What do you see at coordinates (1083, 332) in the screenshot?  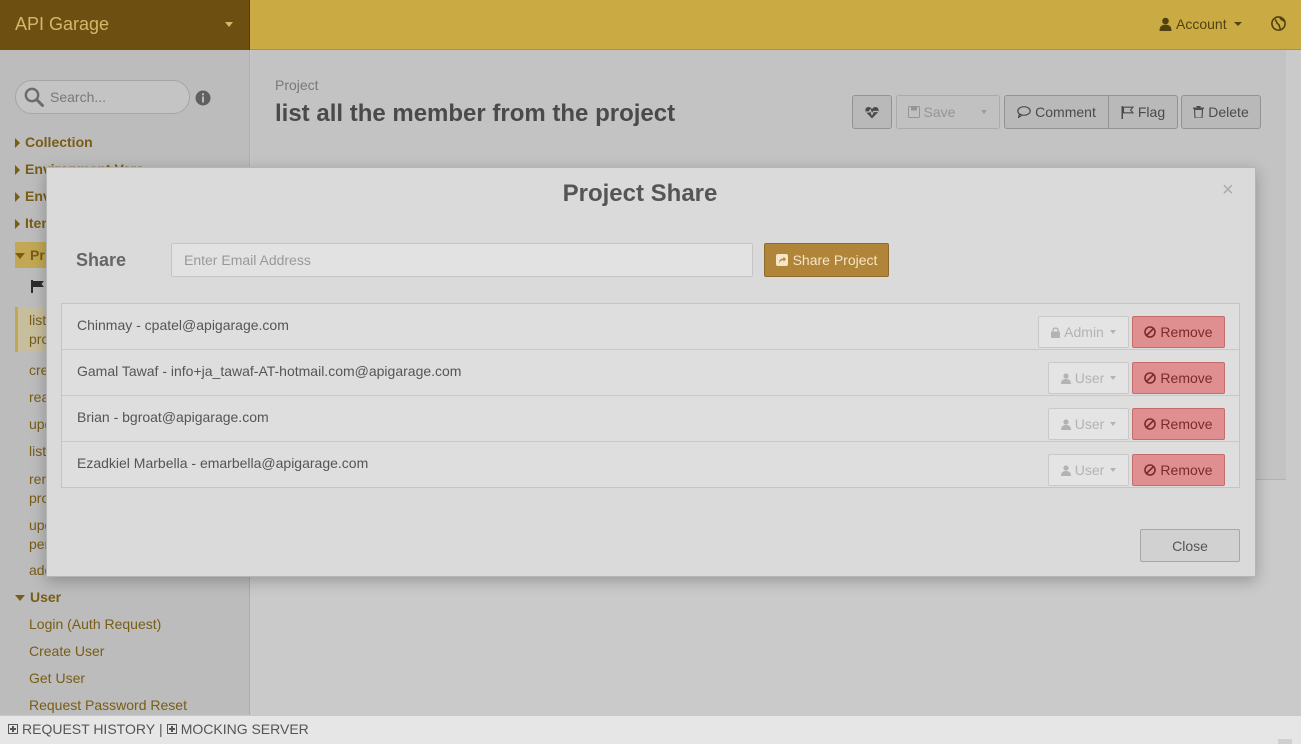 I see `role-dropdown: Admin` at bounding box center [1083, 332].